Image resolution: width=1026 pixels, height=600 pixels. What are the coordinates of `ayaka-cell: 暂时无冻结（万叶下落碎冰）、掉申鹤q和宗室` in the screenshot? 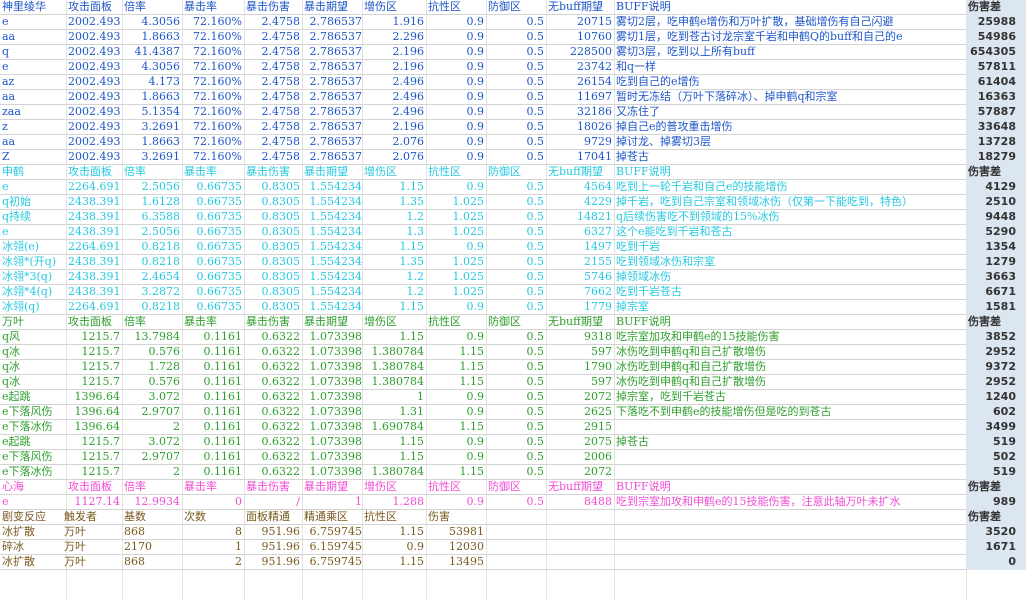 It's located at (790, 97).